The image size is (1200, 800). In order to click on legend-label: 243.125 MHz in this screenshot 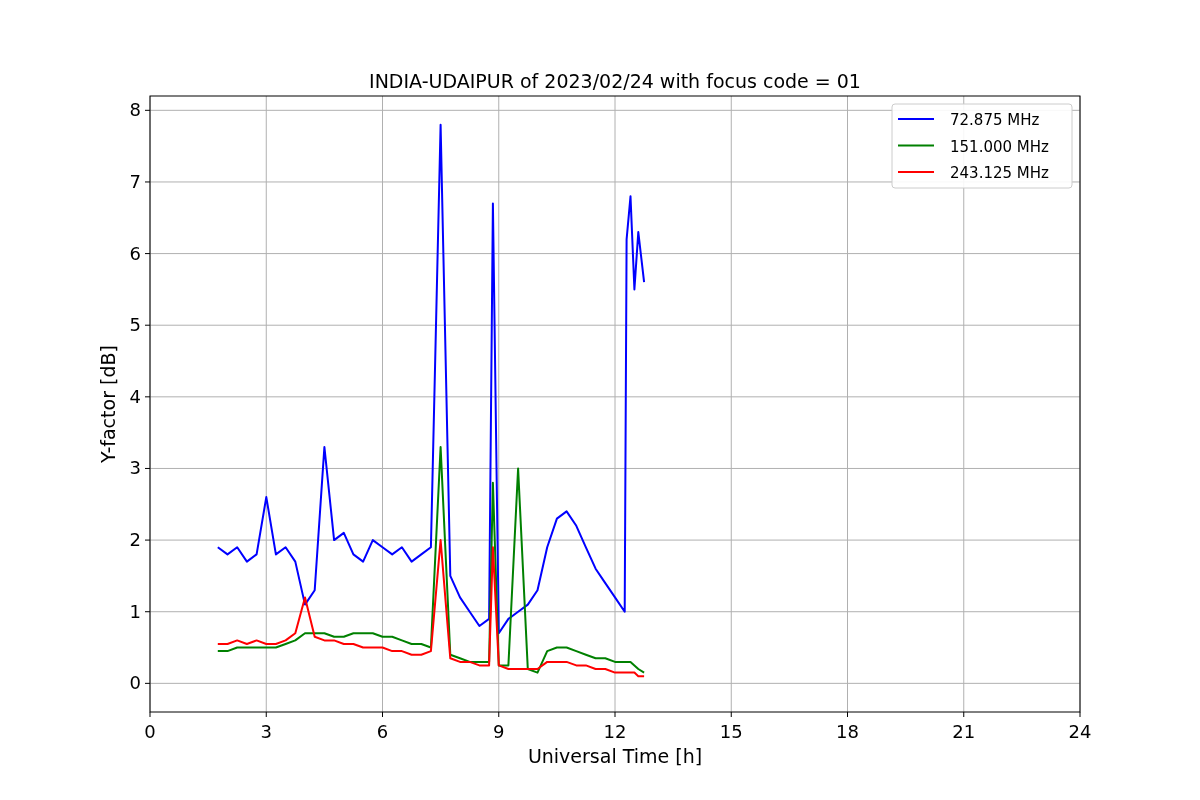, I will do `click(999, 173)`.